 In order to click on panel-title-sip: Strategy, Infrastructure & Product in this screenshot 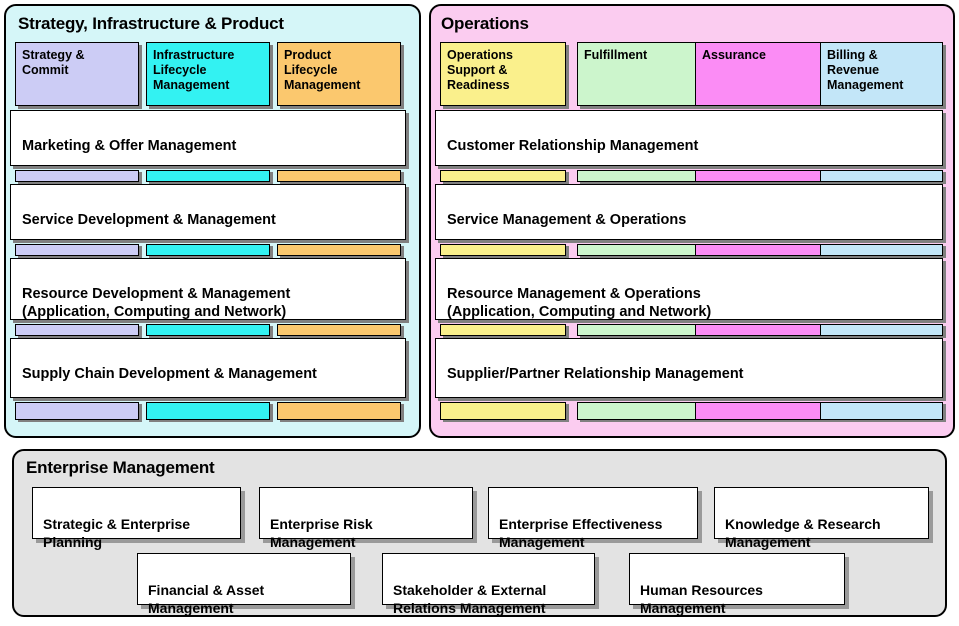, I will do `click(151, 23)`.